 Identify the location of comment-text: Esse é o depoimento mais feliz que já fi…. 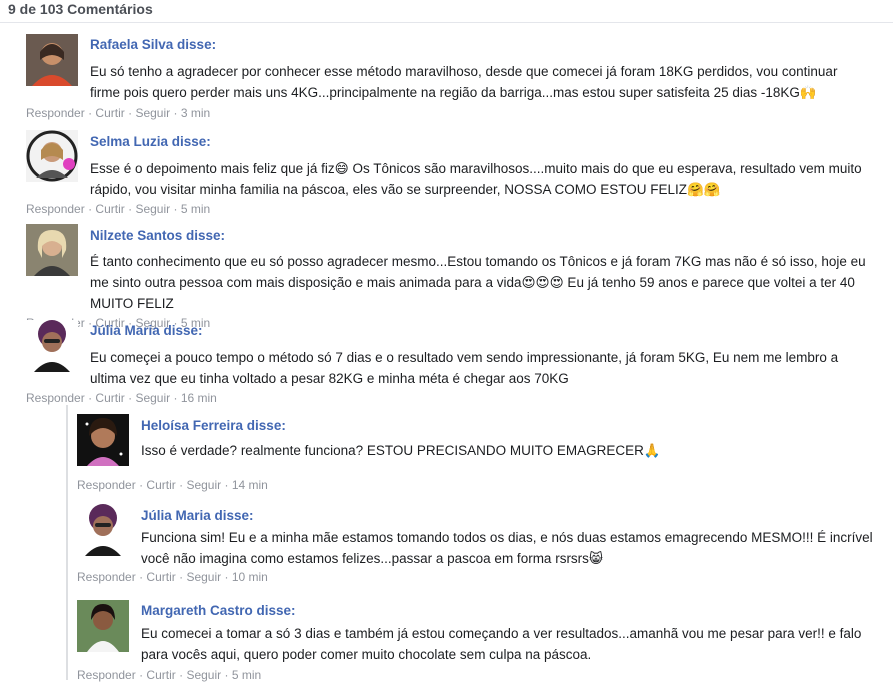
(476, 179).